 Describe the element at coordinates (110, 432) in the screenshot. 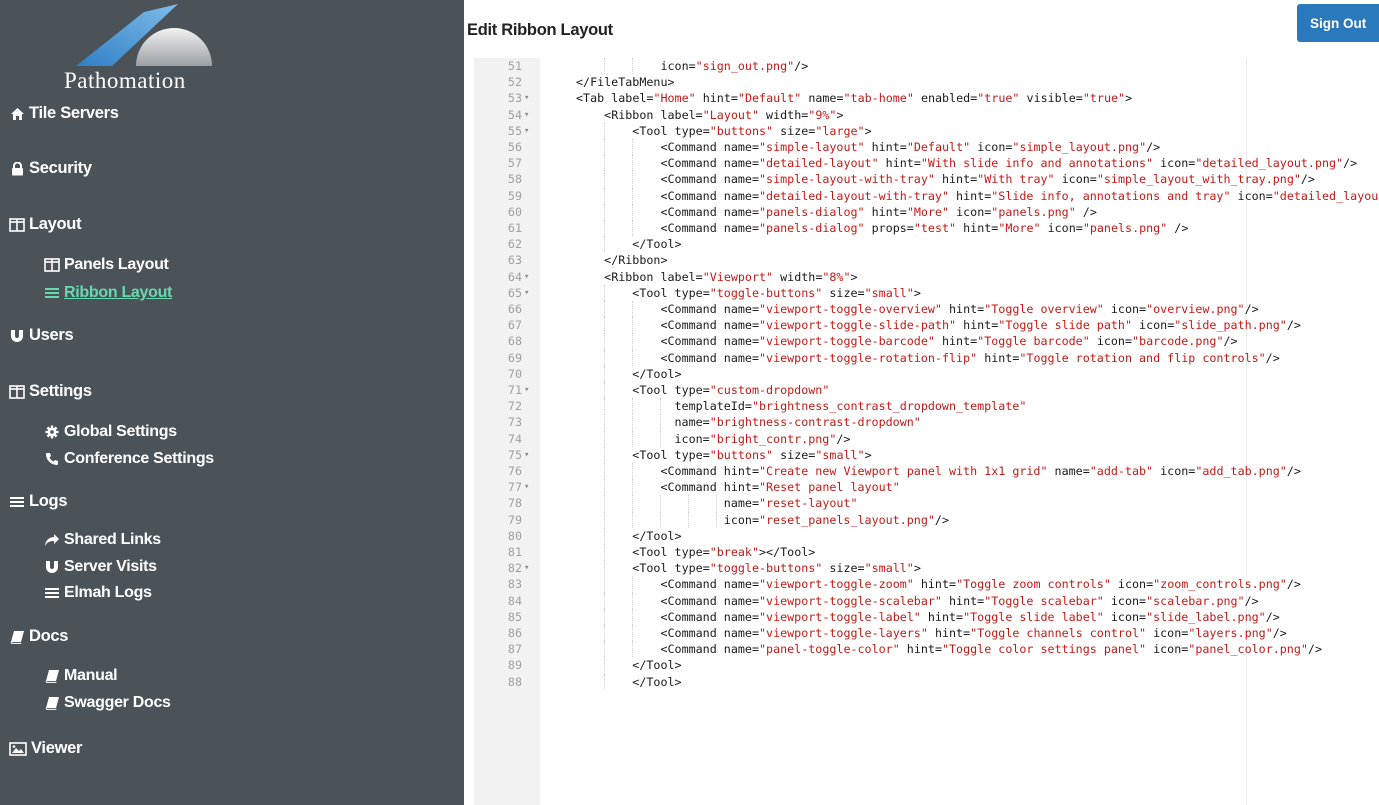

I see `sidebar-item-global-settings: Global Settings` at that location.